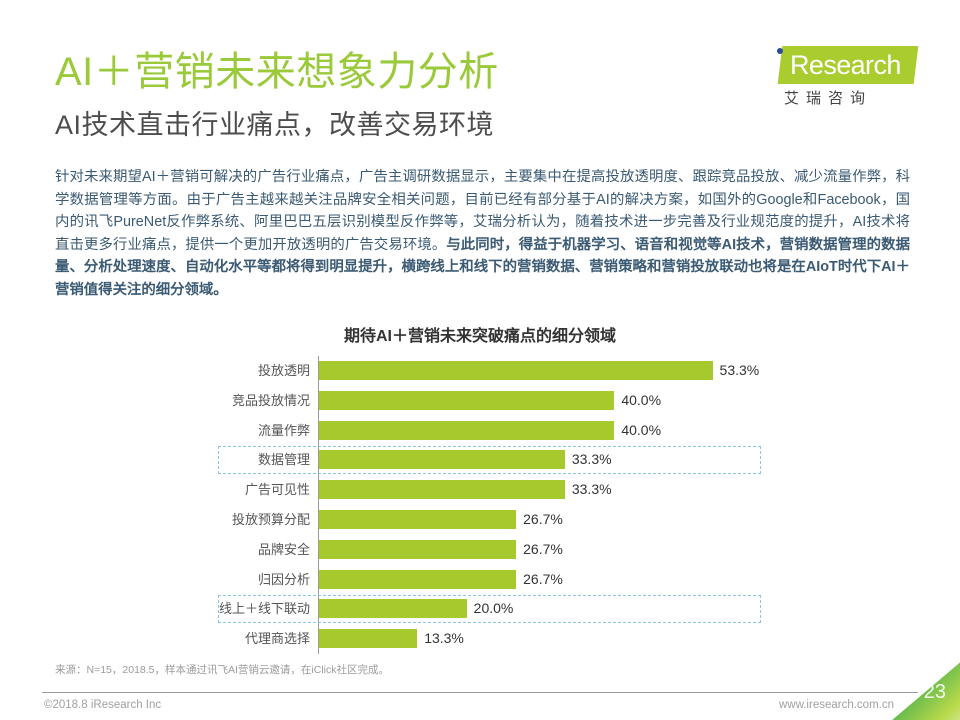 The image size is (960, 720). Describe the element at coordinates (934, 692) in the screenshot. I see `page-number: 23` at that location.